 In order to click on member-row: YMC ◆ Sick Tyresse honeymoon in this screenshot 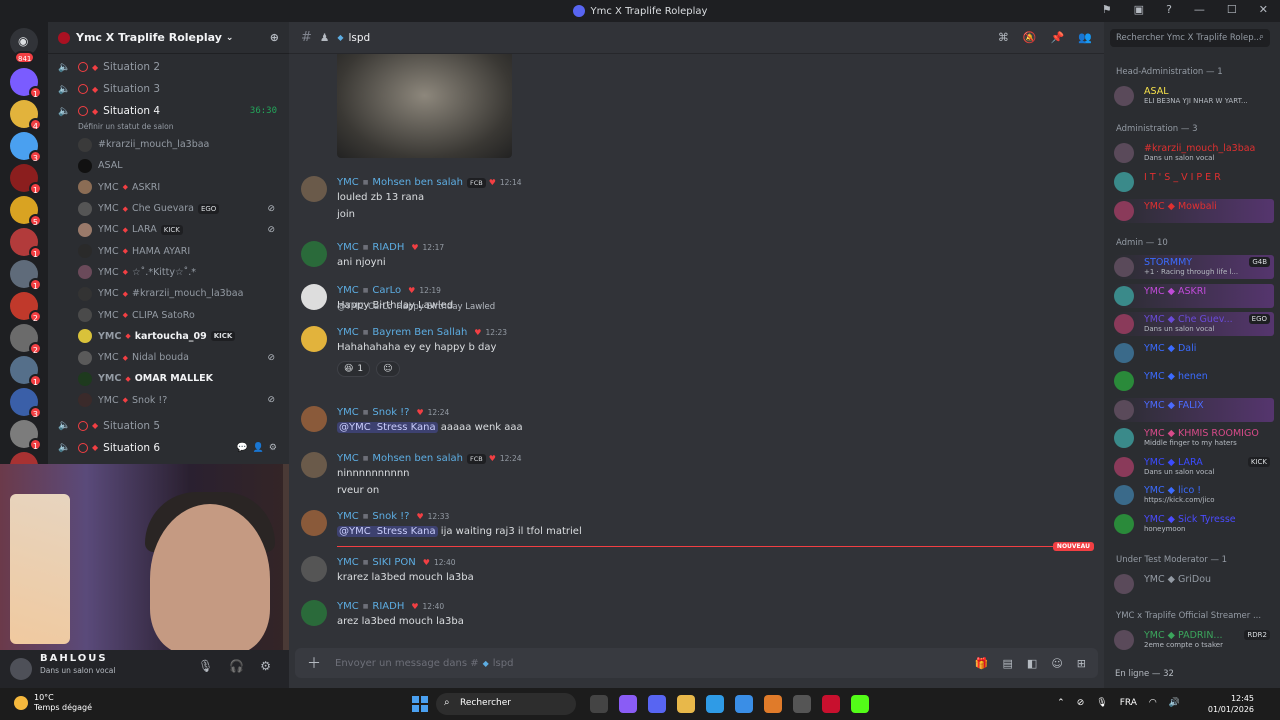, I will do `click(1194, 524)`.